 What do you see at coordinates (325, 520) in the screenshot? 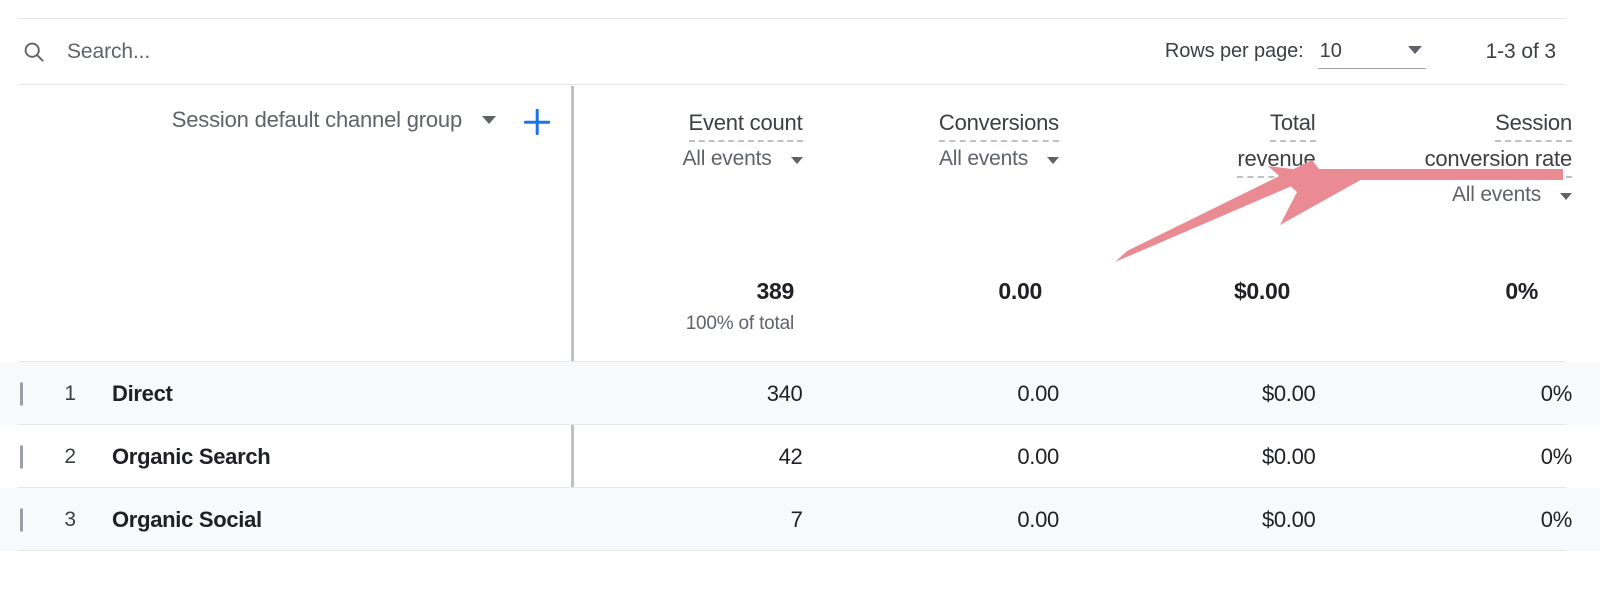
I see `row-label: Organic Social` at bounding box center [325, 520].